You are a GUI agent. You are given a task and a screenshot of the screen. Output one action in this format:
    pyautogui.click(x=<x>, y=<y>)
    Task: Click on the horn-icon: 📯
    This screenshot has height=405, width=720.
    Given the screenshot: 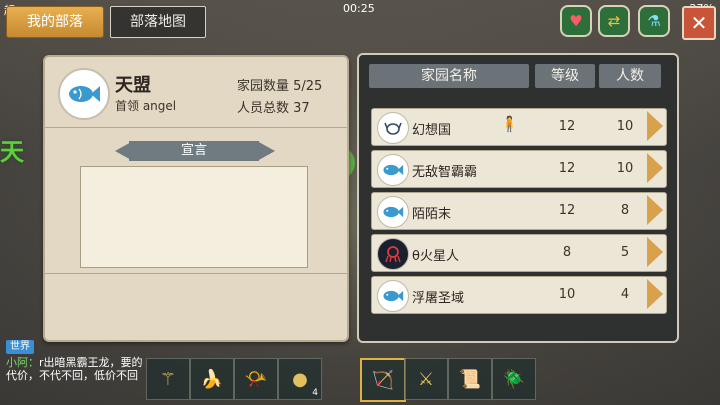 What is the action you would take?
    pyautogui.click(x=256, y=379)
    